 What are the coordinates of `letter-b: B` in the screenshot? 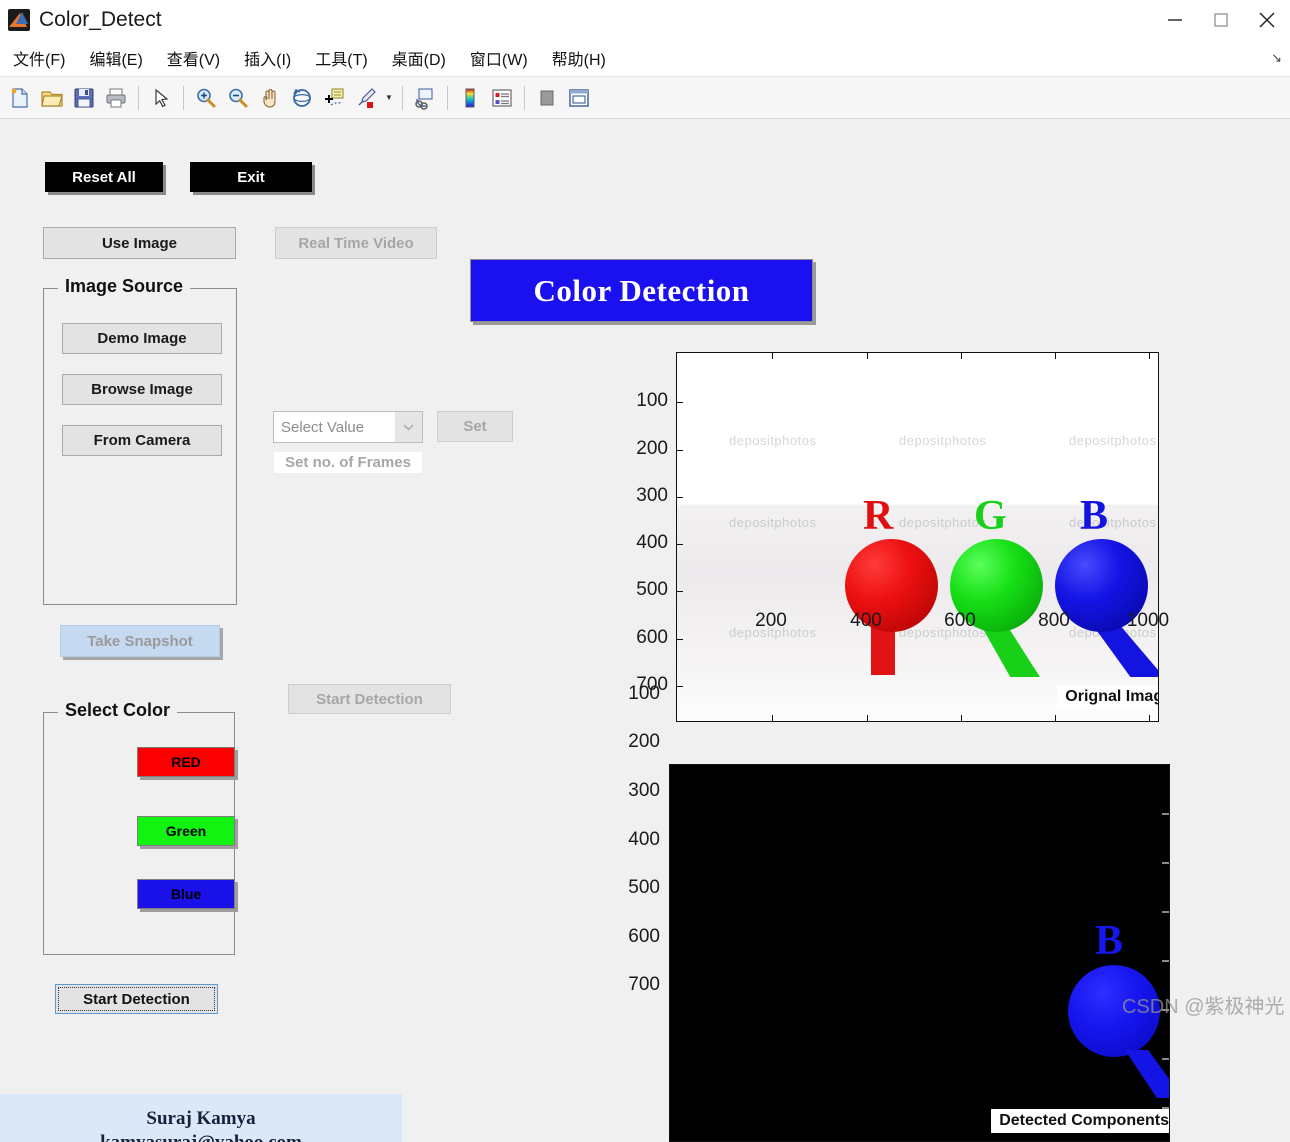 It's located at (1094, 516).